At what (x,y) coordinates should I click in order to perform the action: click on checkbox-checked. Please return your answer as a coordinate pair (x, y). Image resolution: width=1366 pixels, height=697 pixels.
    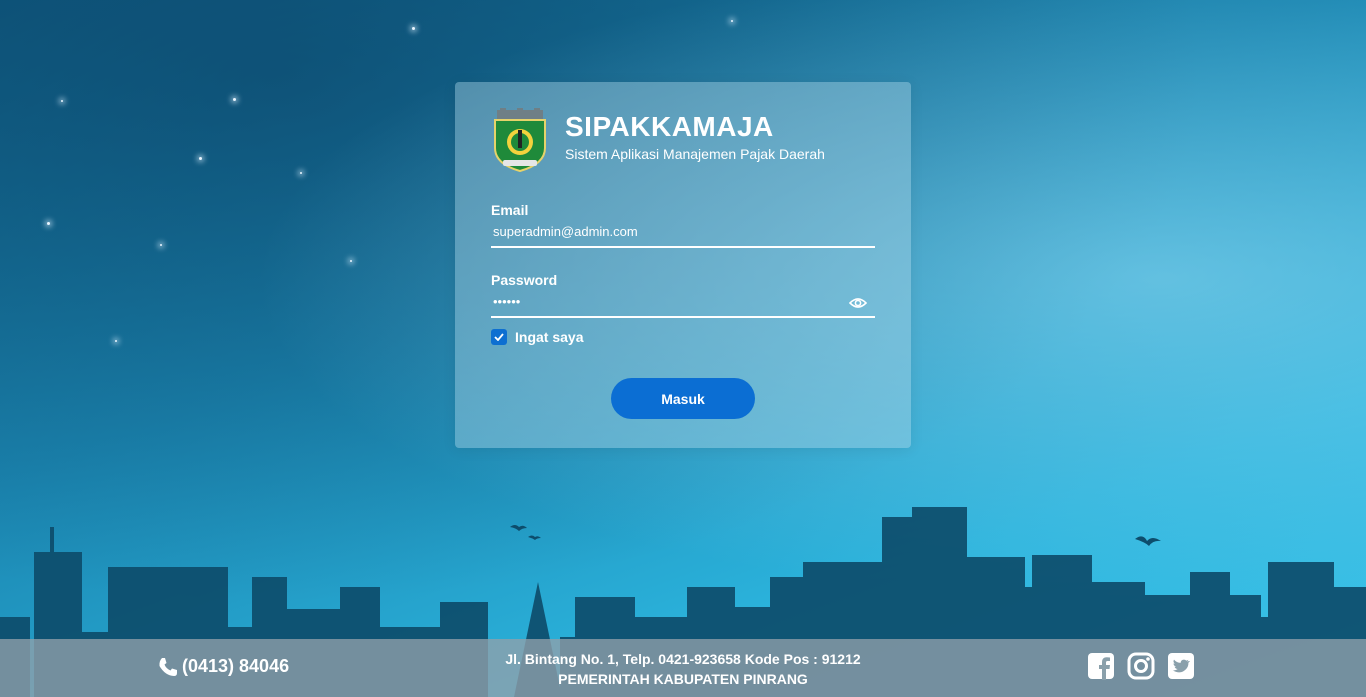
    Looking at the image, I should click on (499, 337).